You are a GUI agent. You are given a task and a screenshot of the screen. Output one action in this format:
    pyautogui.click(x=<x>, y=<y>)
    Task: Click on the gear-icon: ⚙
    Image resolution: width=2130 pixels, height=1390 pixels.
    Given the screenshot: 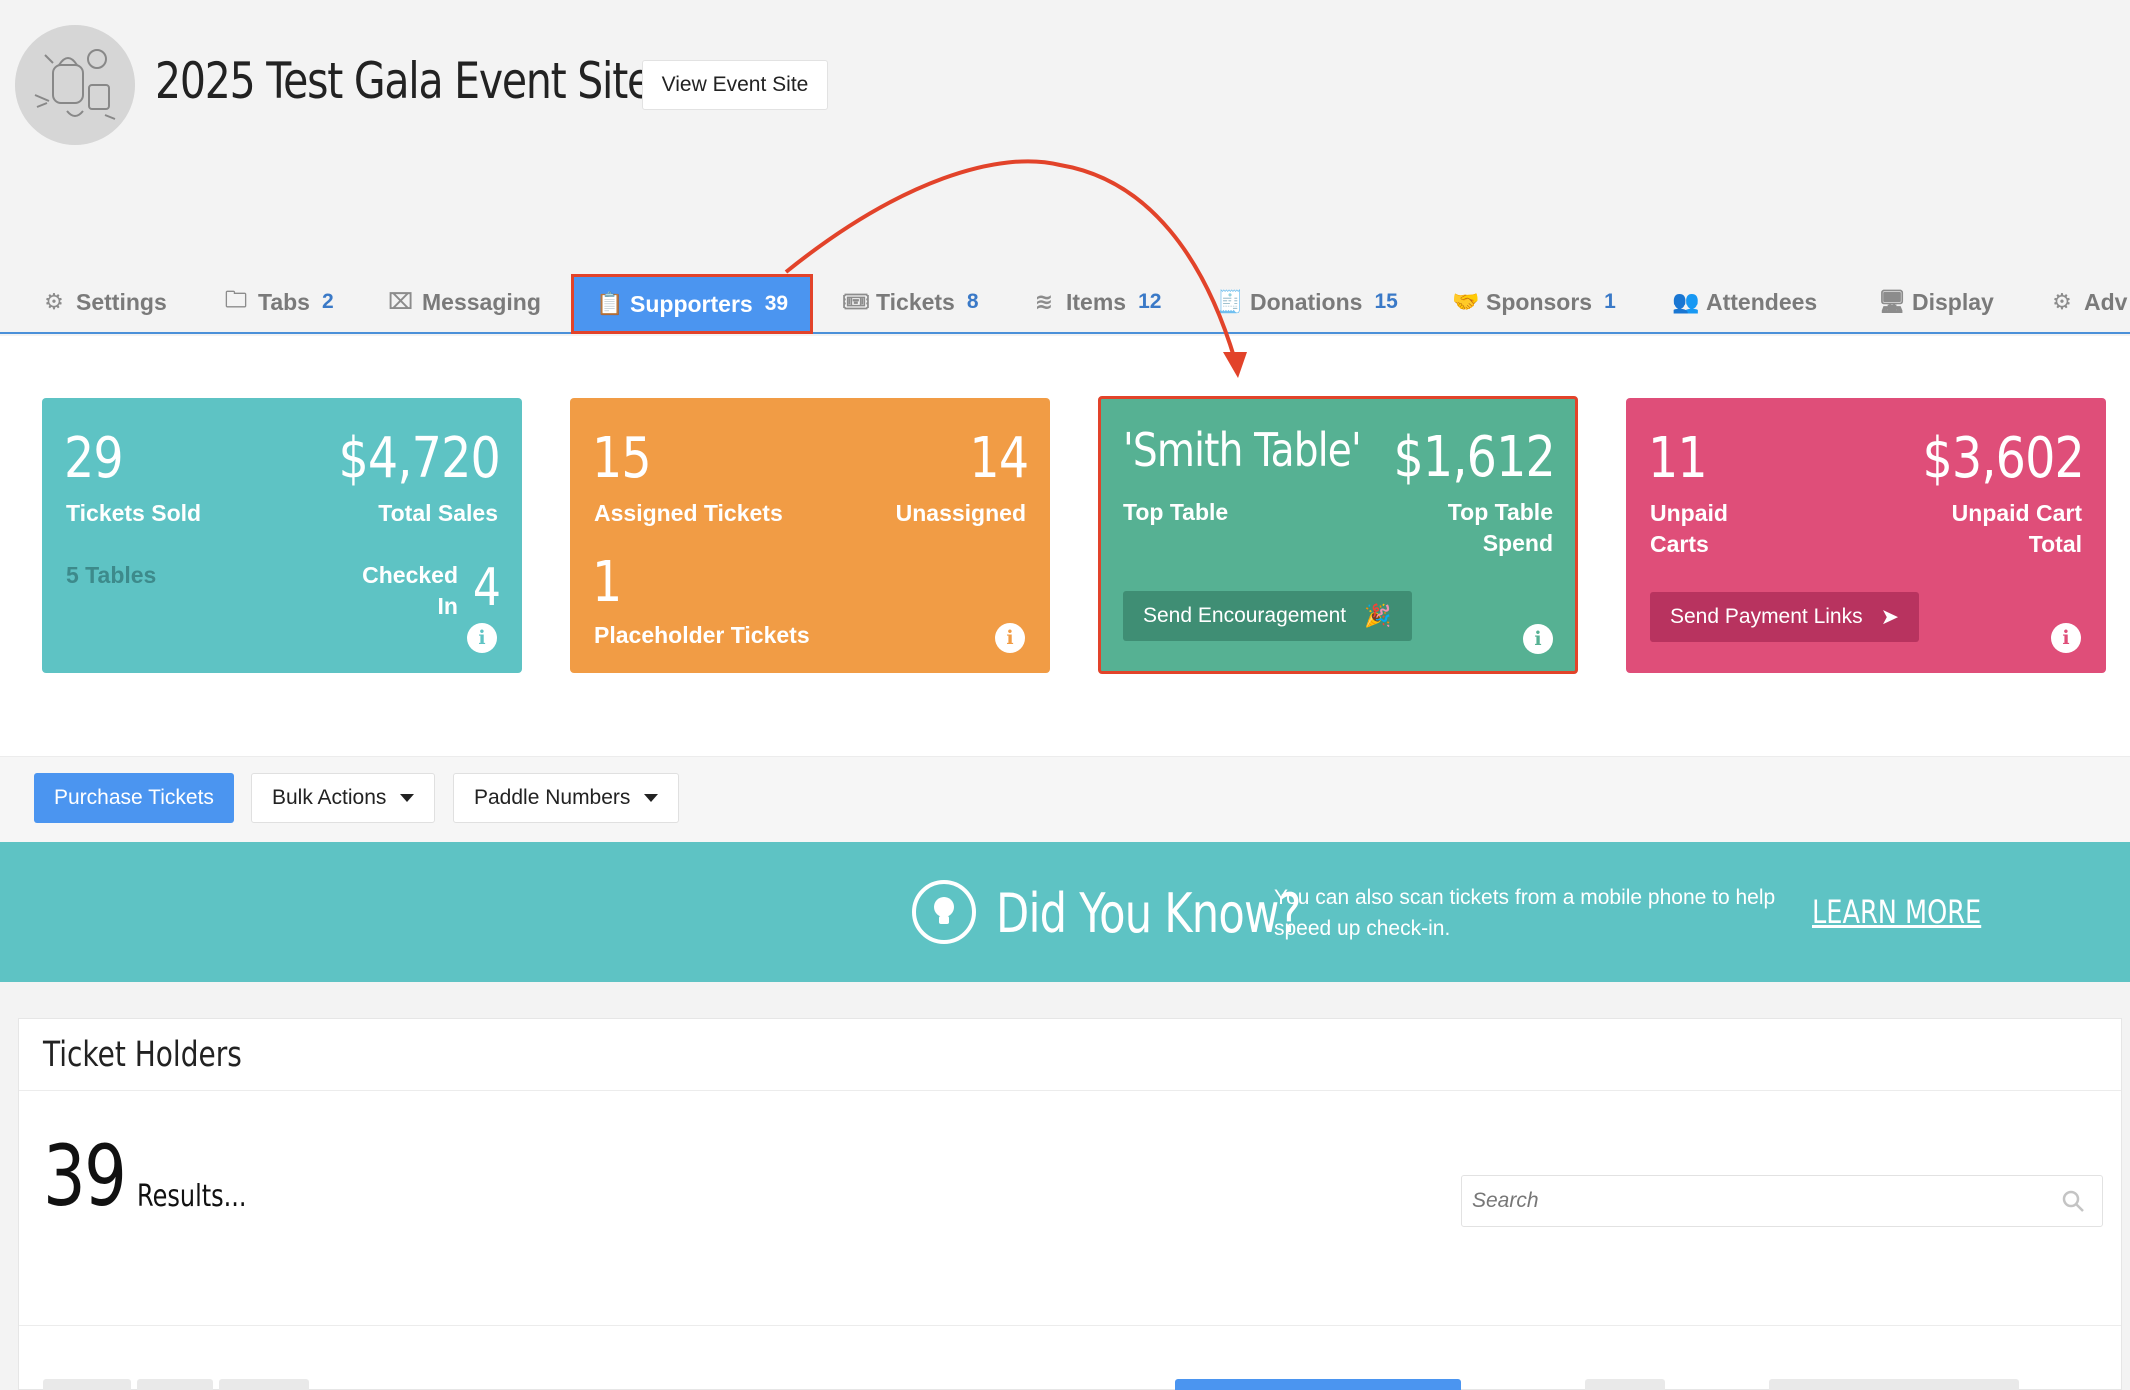 What is the action you would take?
    pyautogui.click(x=54, y=301)
    